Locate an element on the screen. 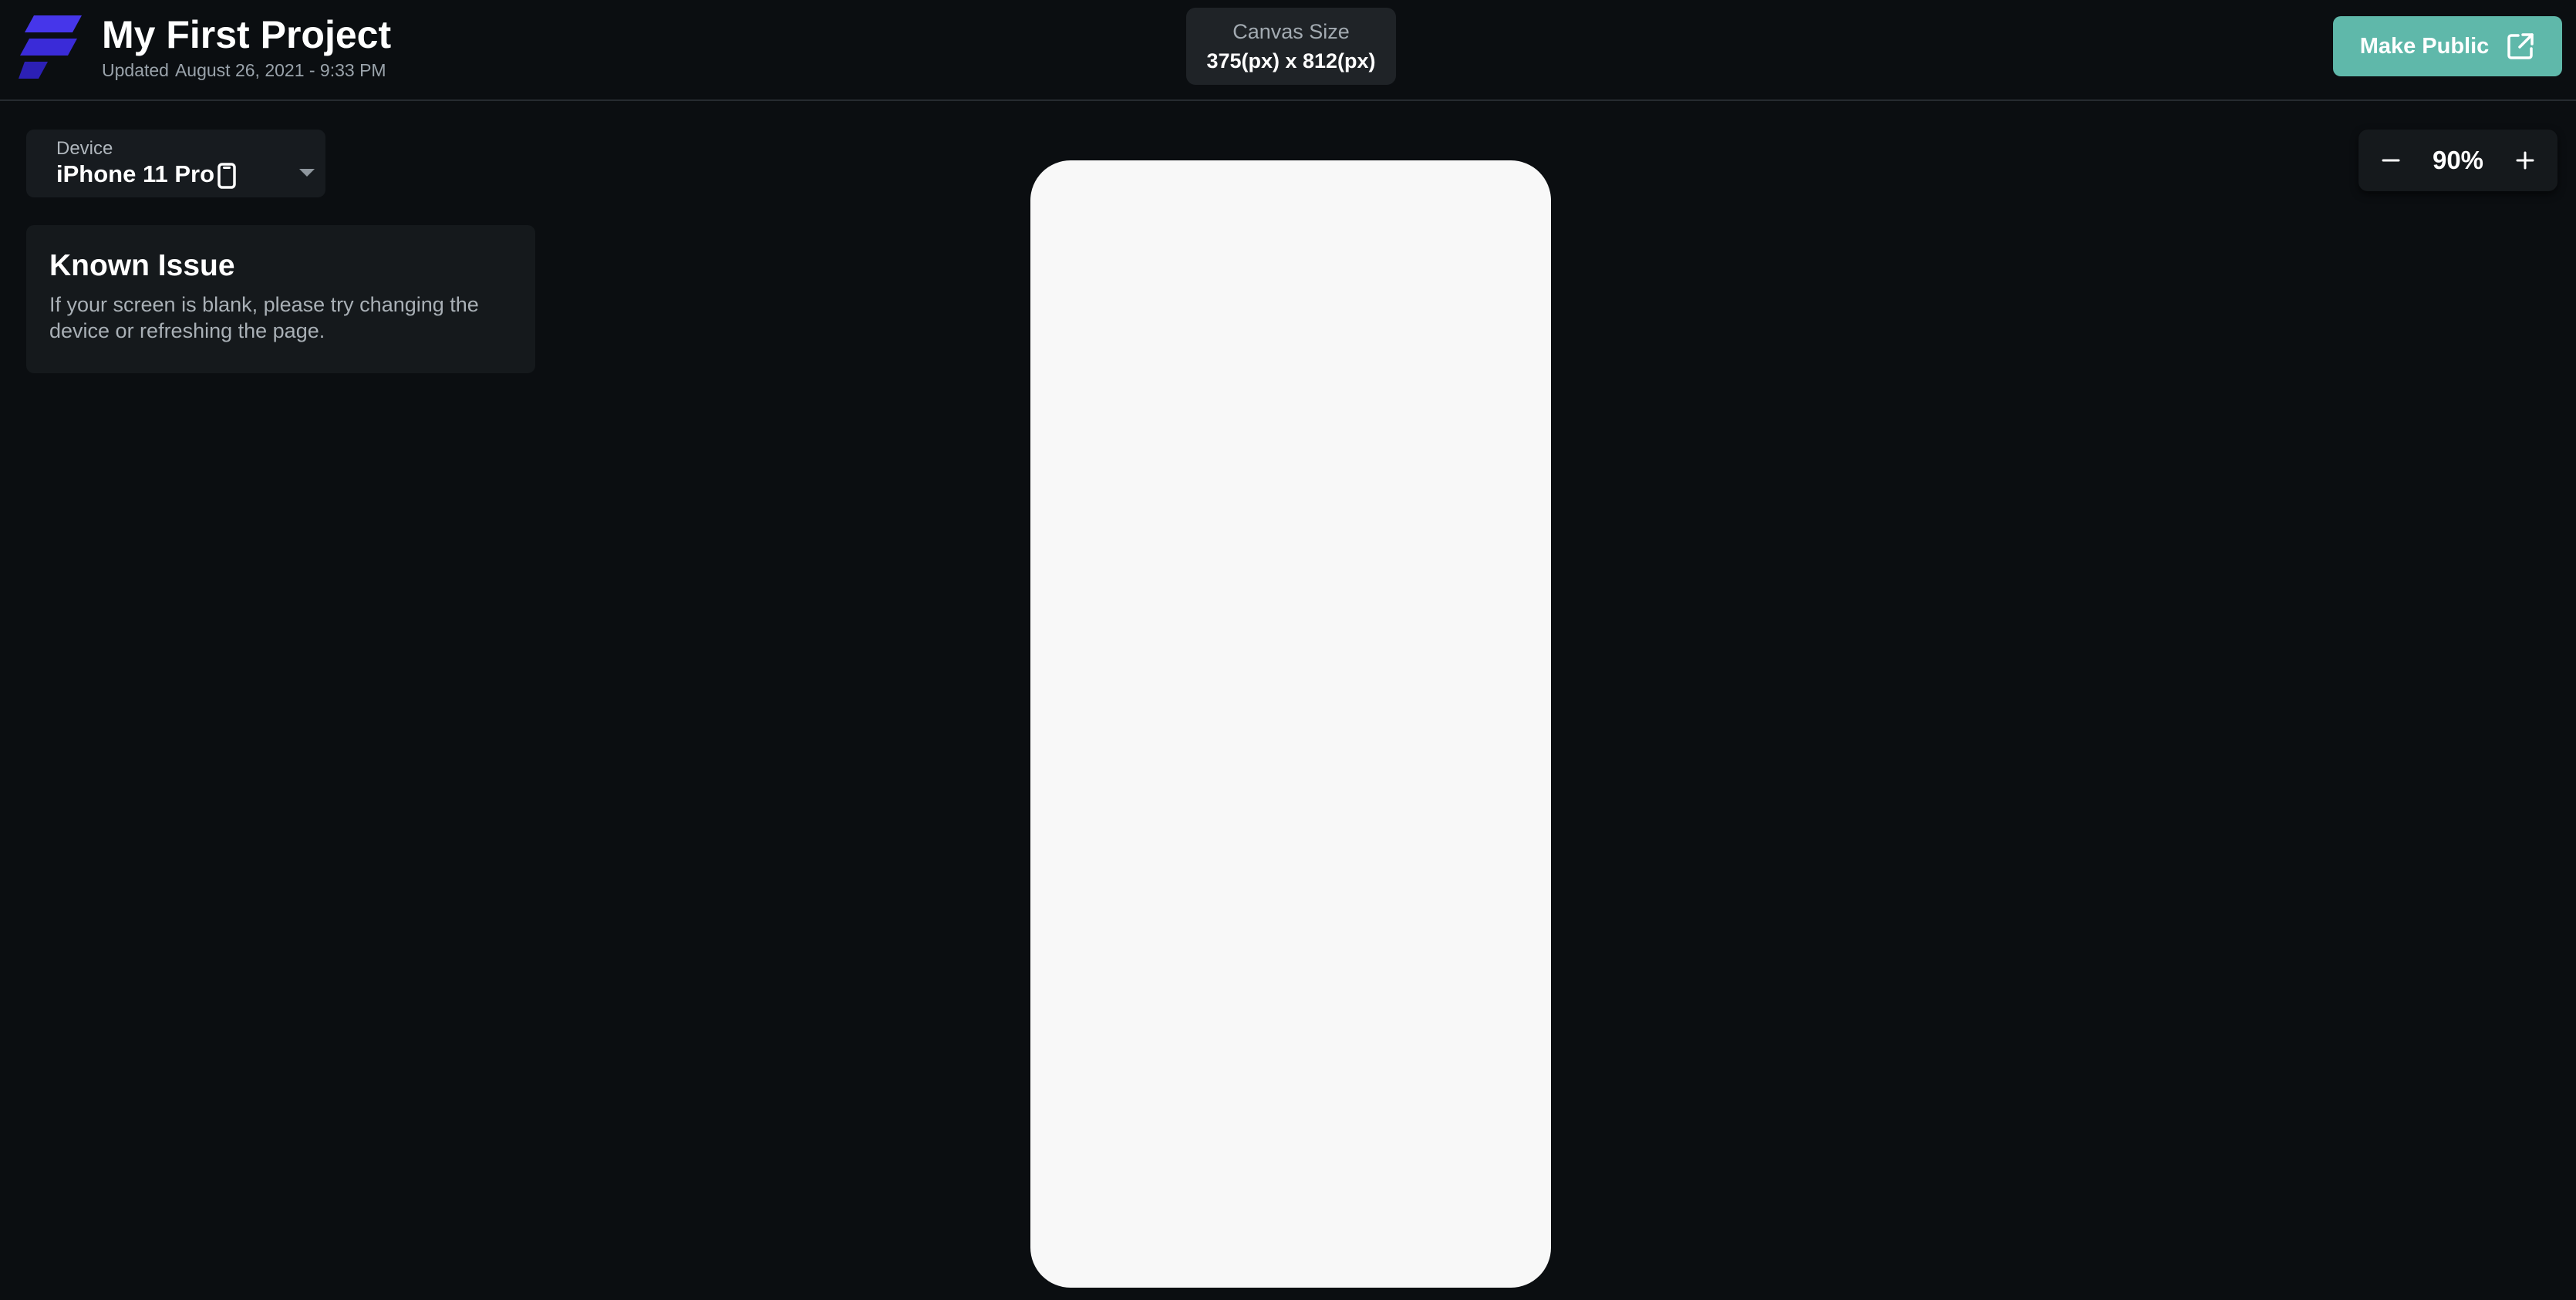 Image resolution: width=2576 pixels, height=1300 pixels. make-public-label: Make Public is located at coordinates (2424, 46).